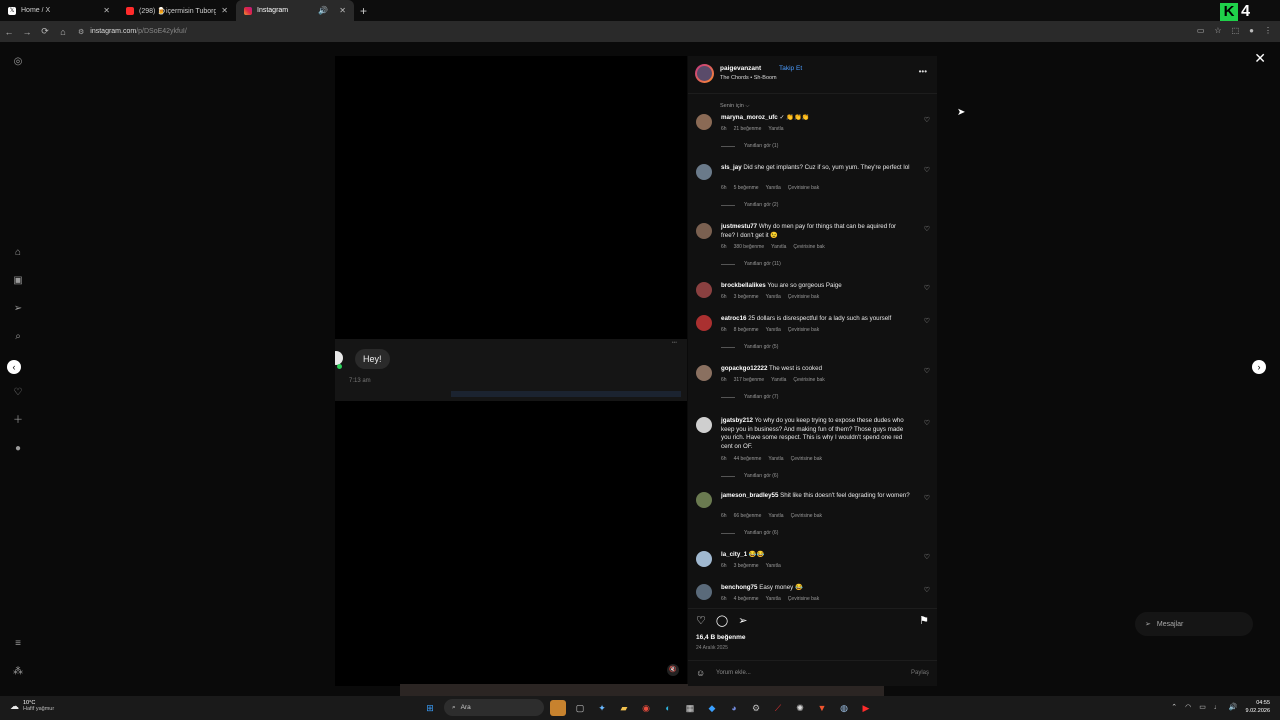 The width and height of the screenshot is (1280, 720). What do you see at coordinates (722, 620) in the screenshot?
I see `comment-icon: ◯` at bounding box center [722, 620].